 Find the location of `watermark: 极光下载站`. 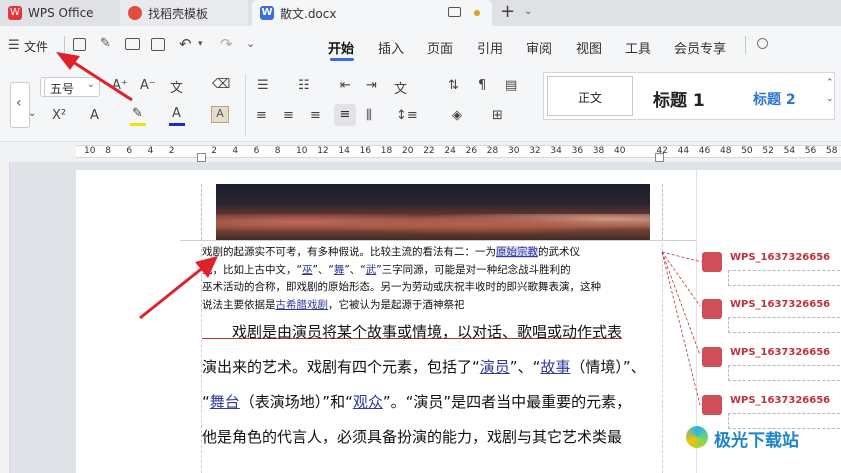

watermark: 极光下载站 is located at coordinates (761, 438).